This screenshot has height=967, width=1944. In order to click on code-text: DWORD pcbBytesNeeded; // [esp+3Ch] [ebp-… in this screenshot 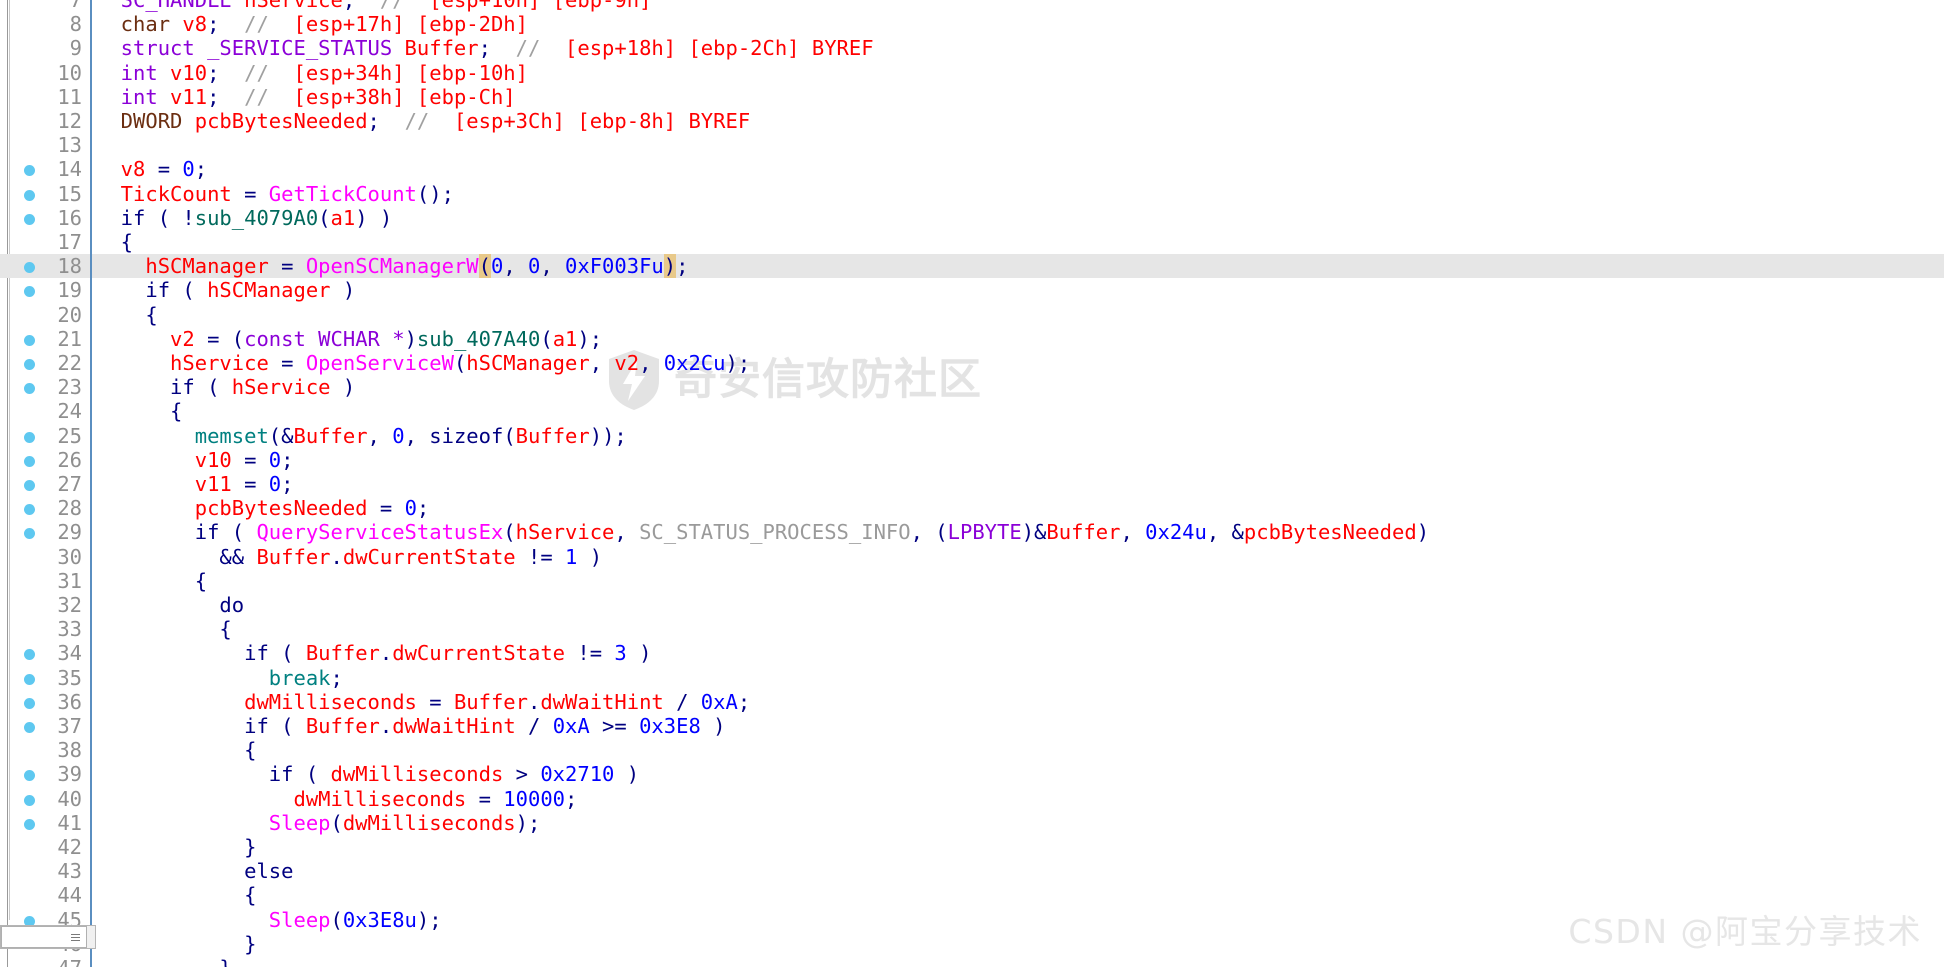, I will do `click(1020, 121)`.